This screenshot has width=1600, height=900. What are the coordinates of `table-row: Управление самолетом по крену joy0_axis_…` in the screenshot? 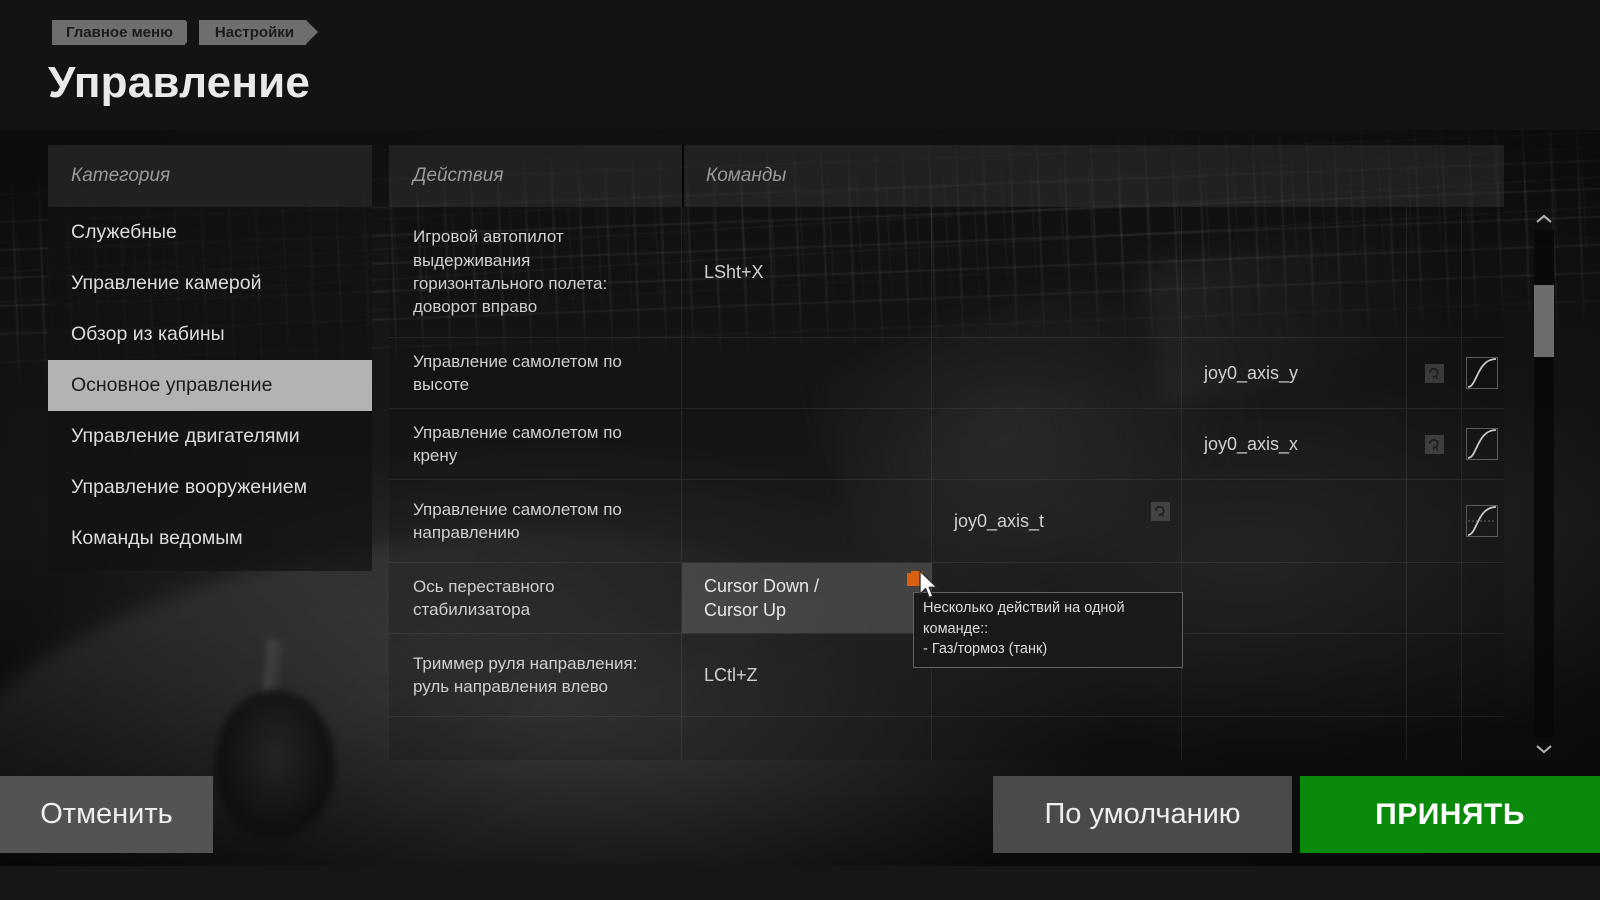 It's located at (946, 444).